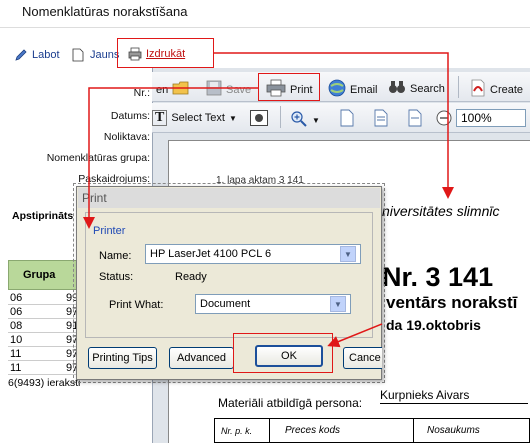 The height and width of the screenshot is (443, 530). Describe the element at coordinates (170, 158) in the screenshot. I see `arrow-viewer-print-to-dialog` at that location.